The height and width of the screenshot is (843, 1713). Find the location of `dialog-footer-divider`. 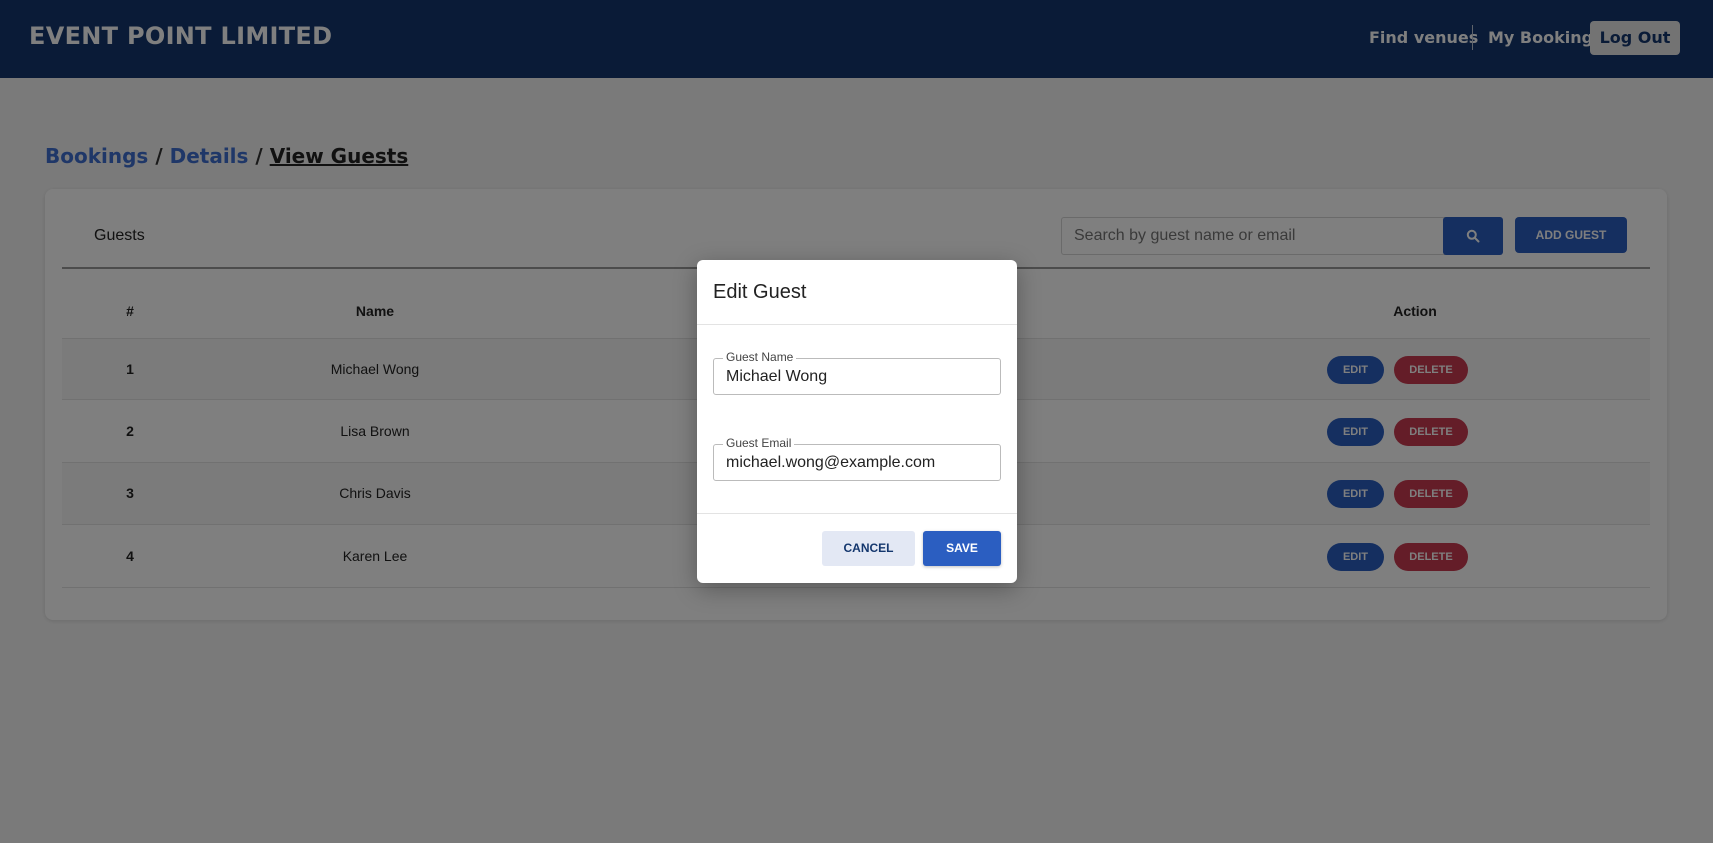

dialog-footer-divider is located at coordinates (857, 513).